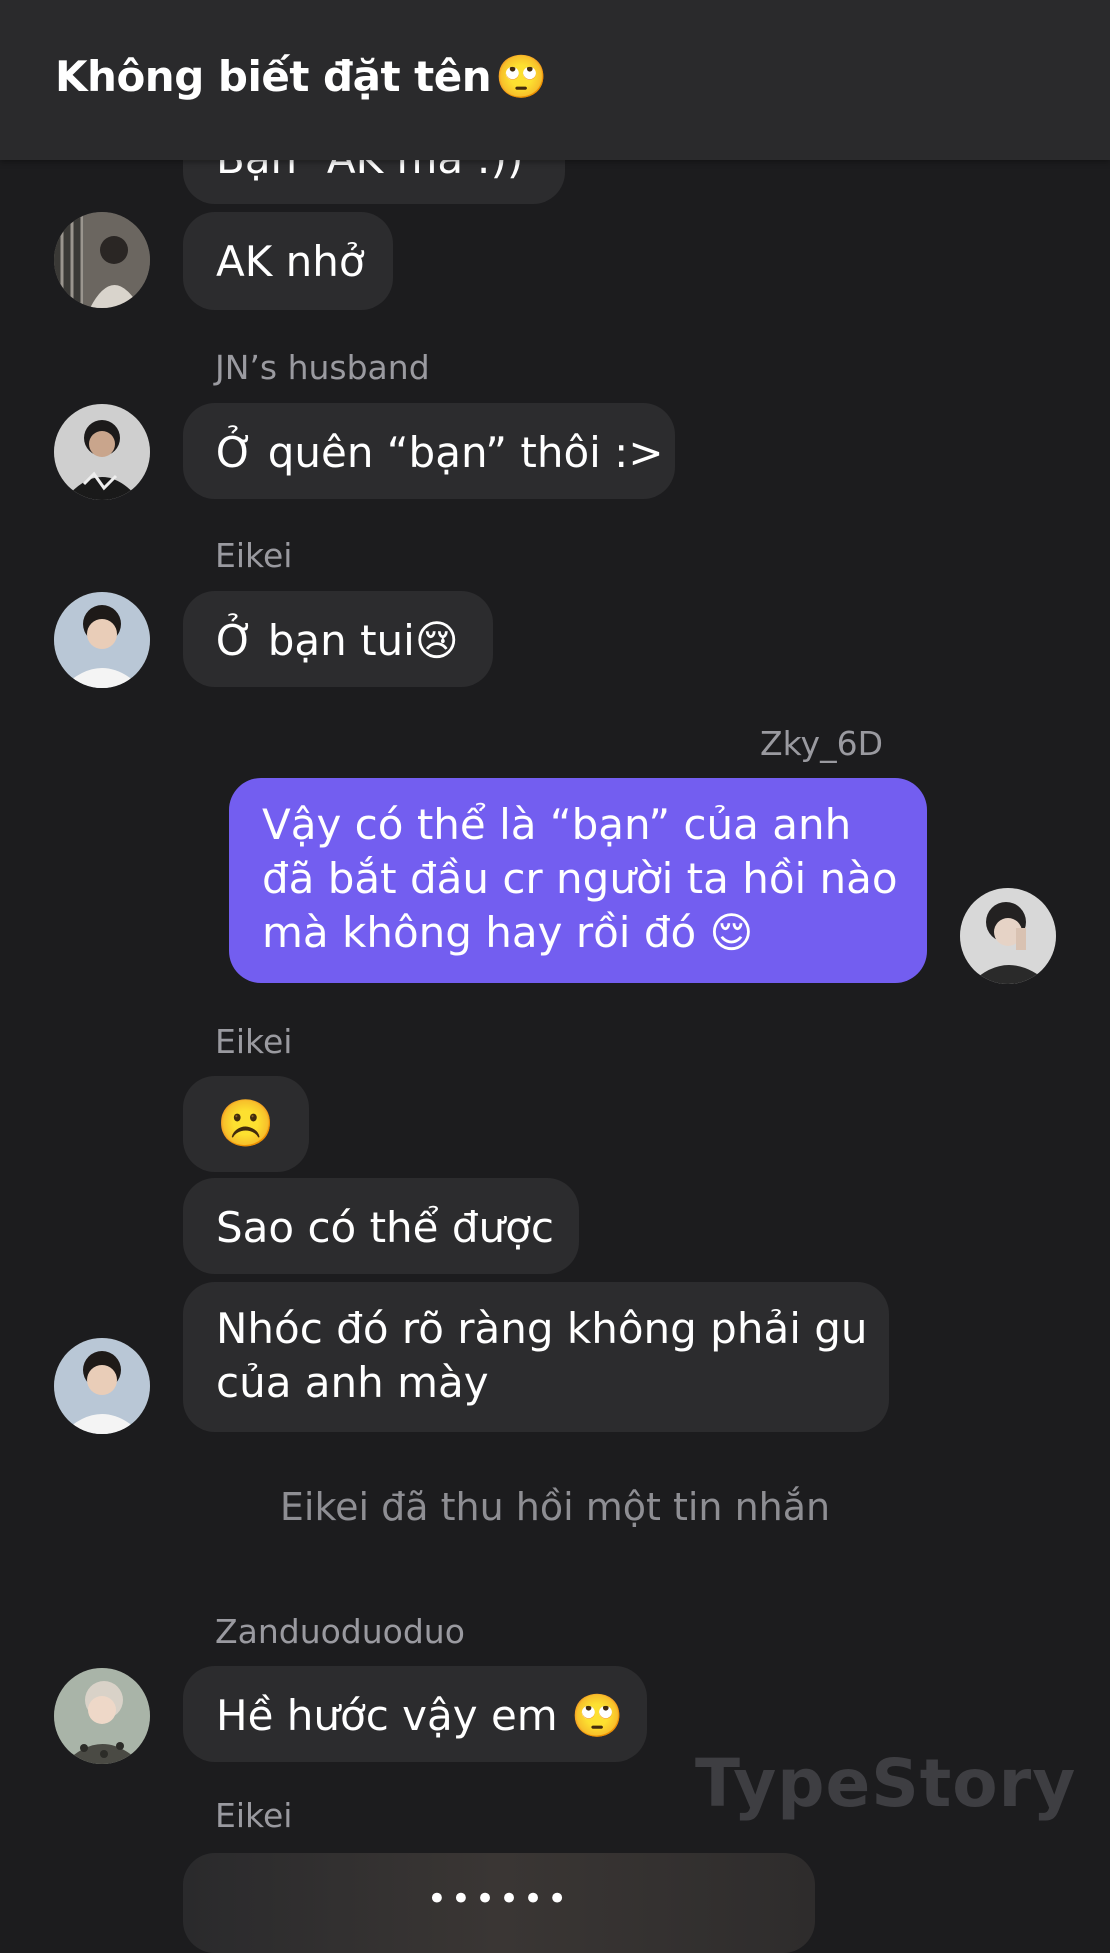 The width and height of the screenshot is (1110, 1953). Describe the element at coordinates (340, 1631) in the screenshot. I see `sender-name: Zanduoduoduo` at that location.